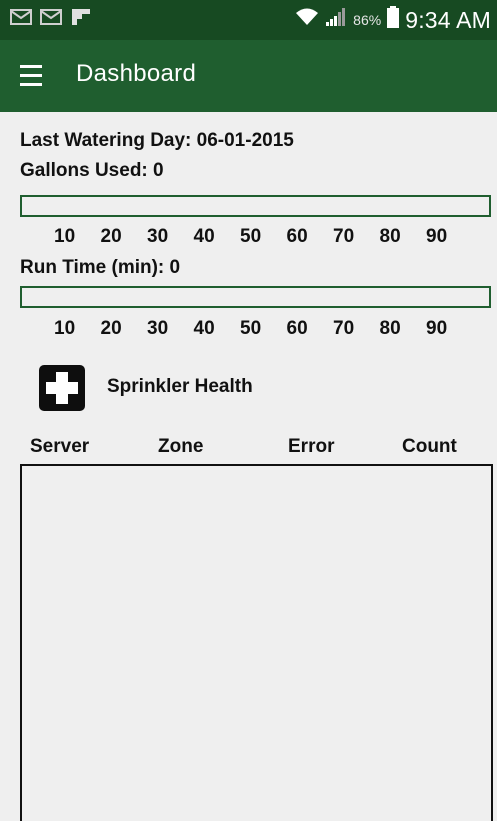  Describe the element at coordinates (311, 446) in the screenshot. I see `column-header-error: Error` at that location.